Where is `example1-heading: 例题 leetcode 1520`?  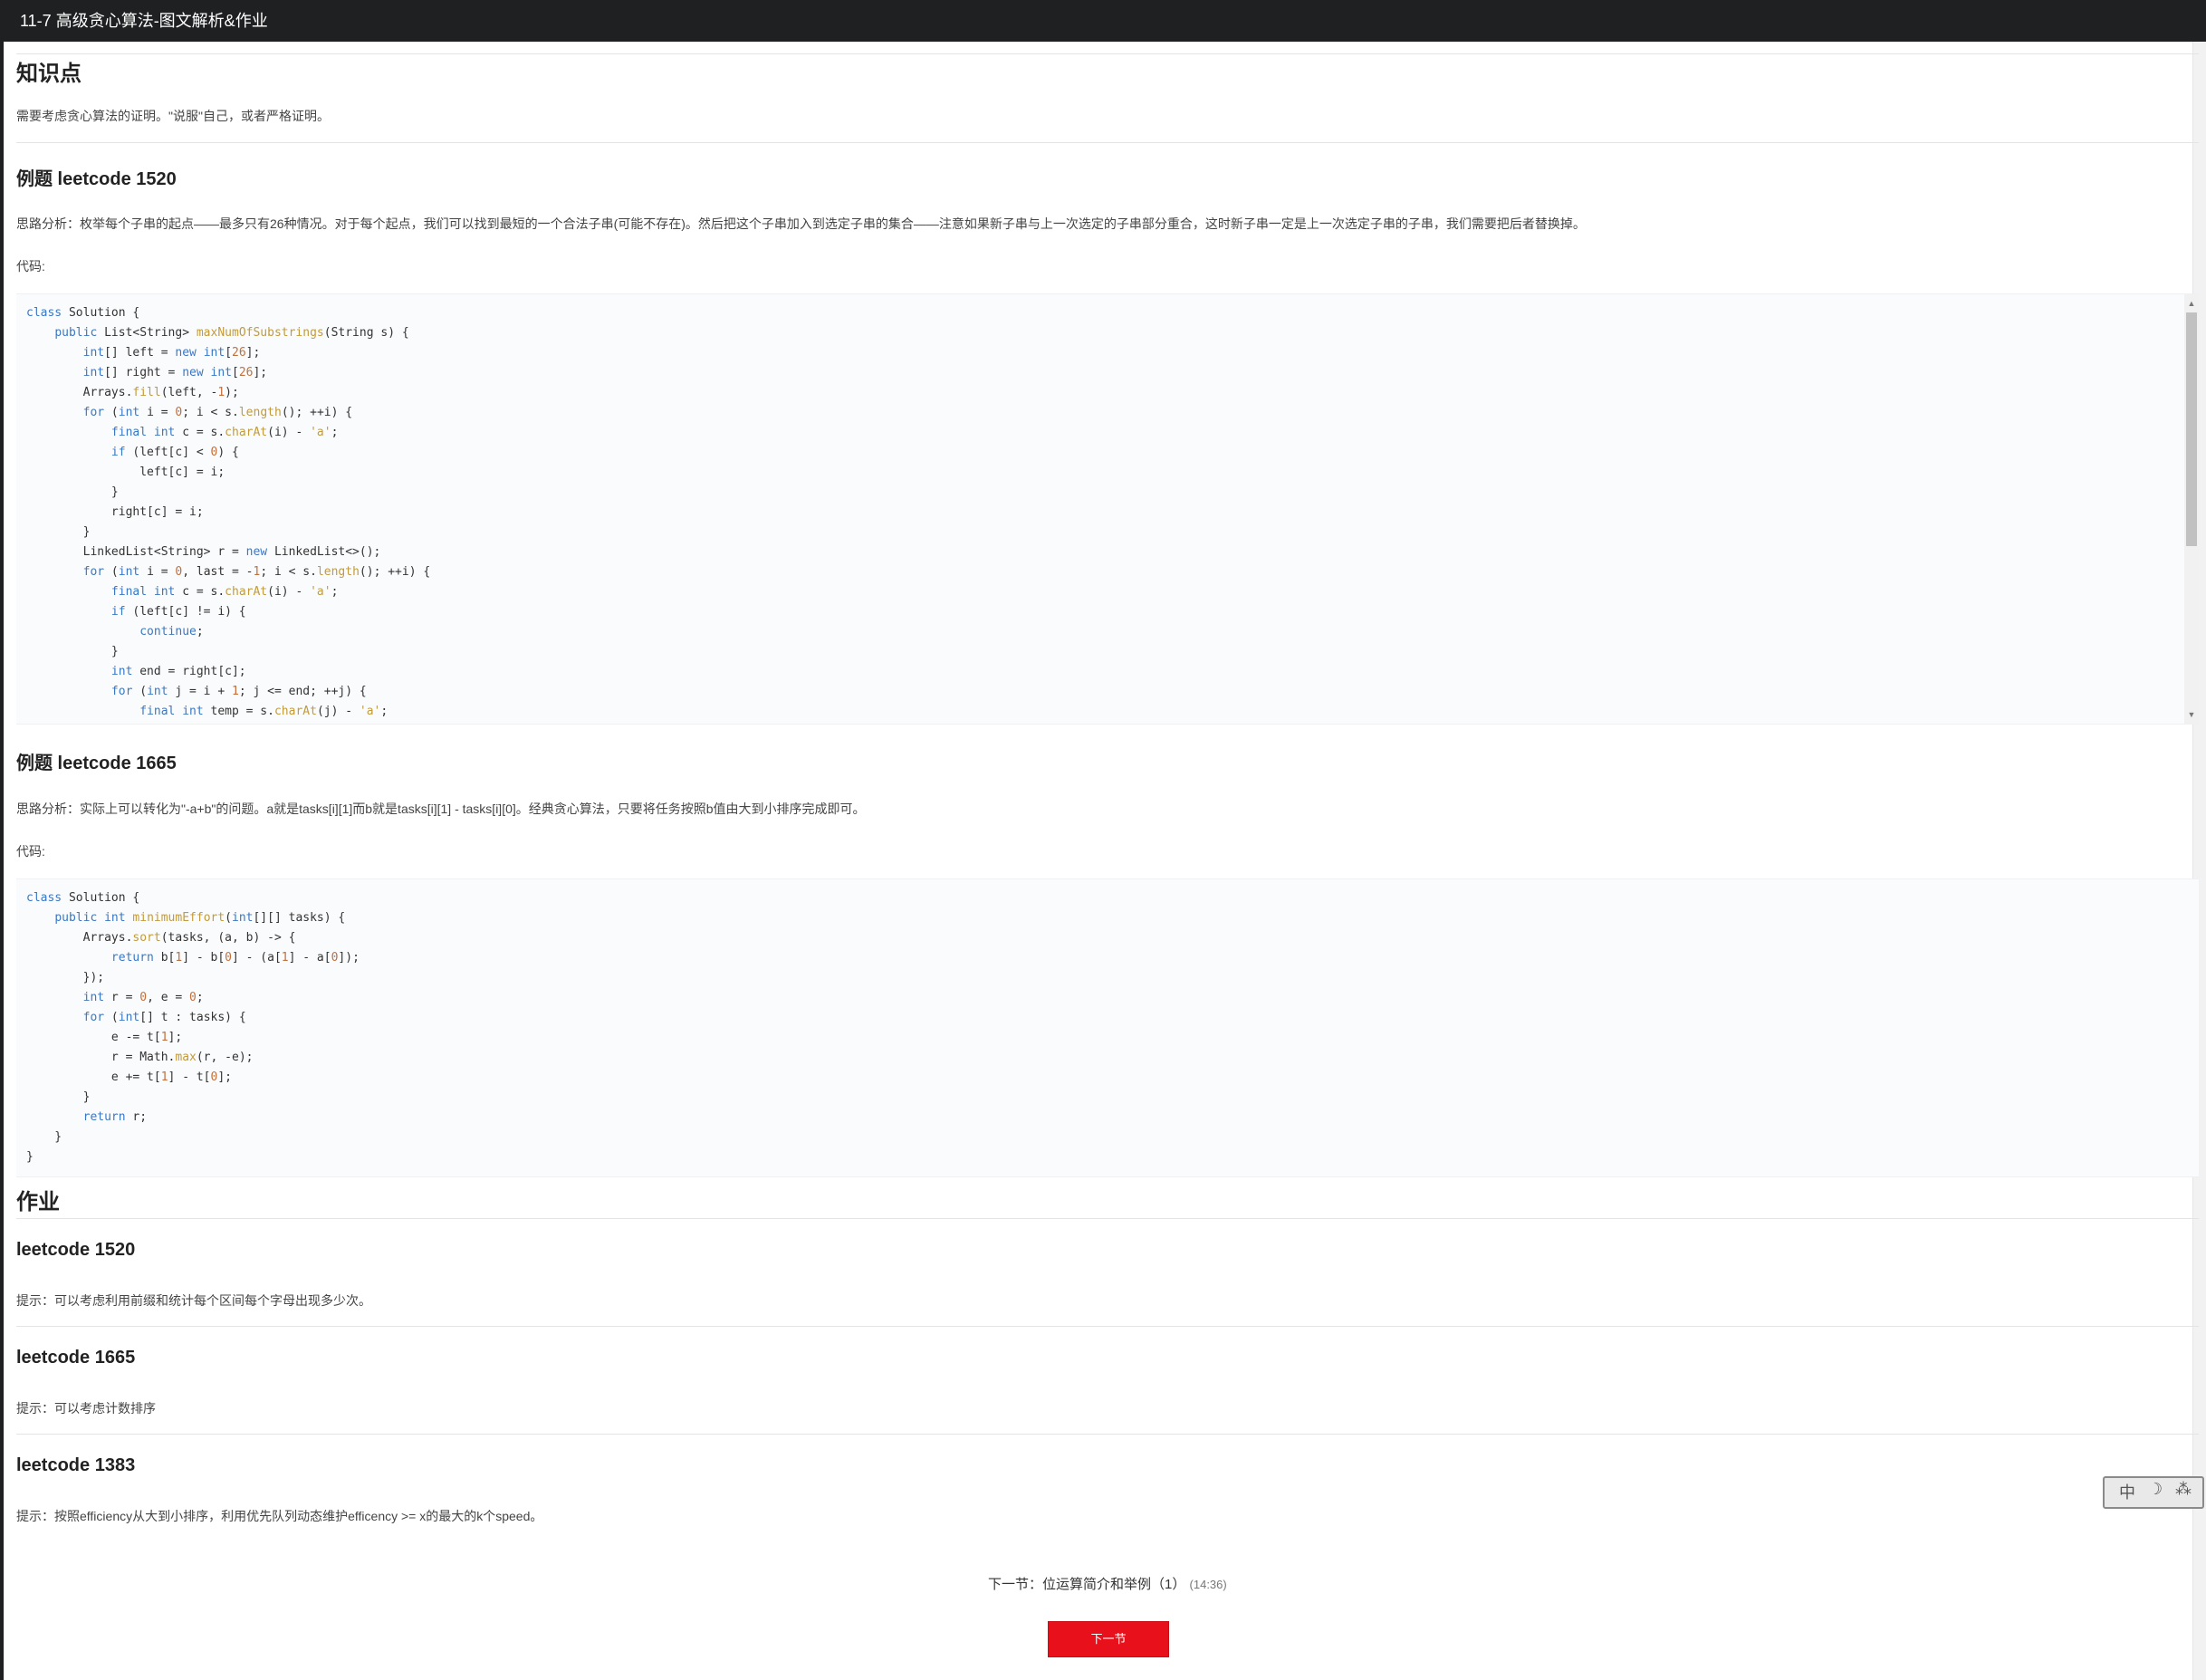
example1-heading: 例题 leetcode 1520 is located at coordinates (96, 179).